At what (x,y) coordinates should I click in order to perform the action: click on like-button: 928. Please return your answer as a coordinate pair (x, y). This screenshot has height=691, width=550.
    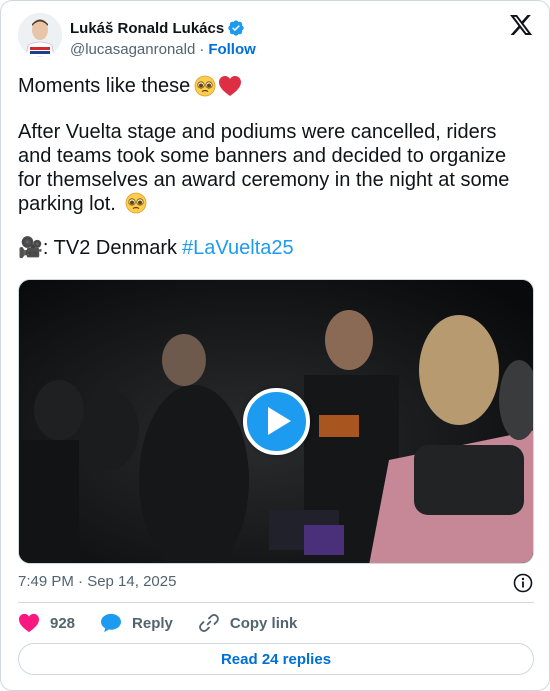
    Looking at the image, I should click on (46, 623).